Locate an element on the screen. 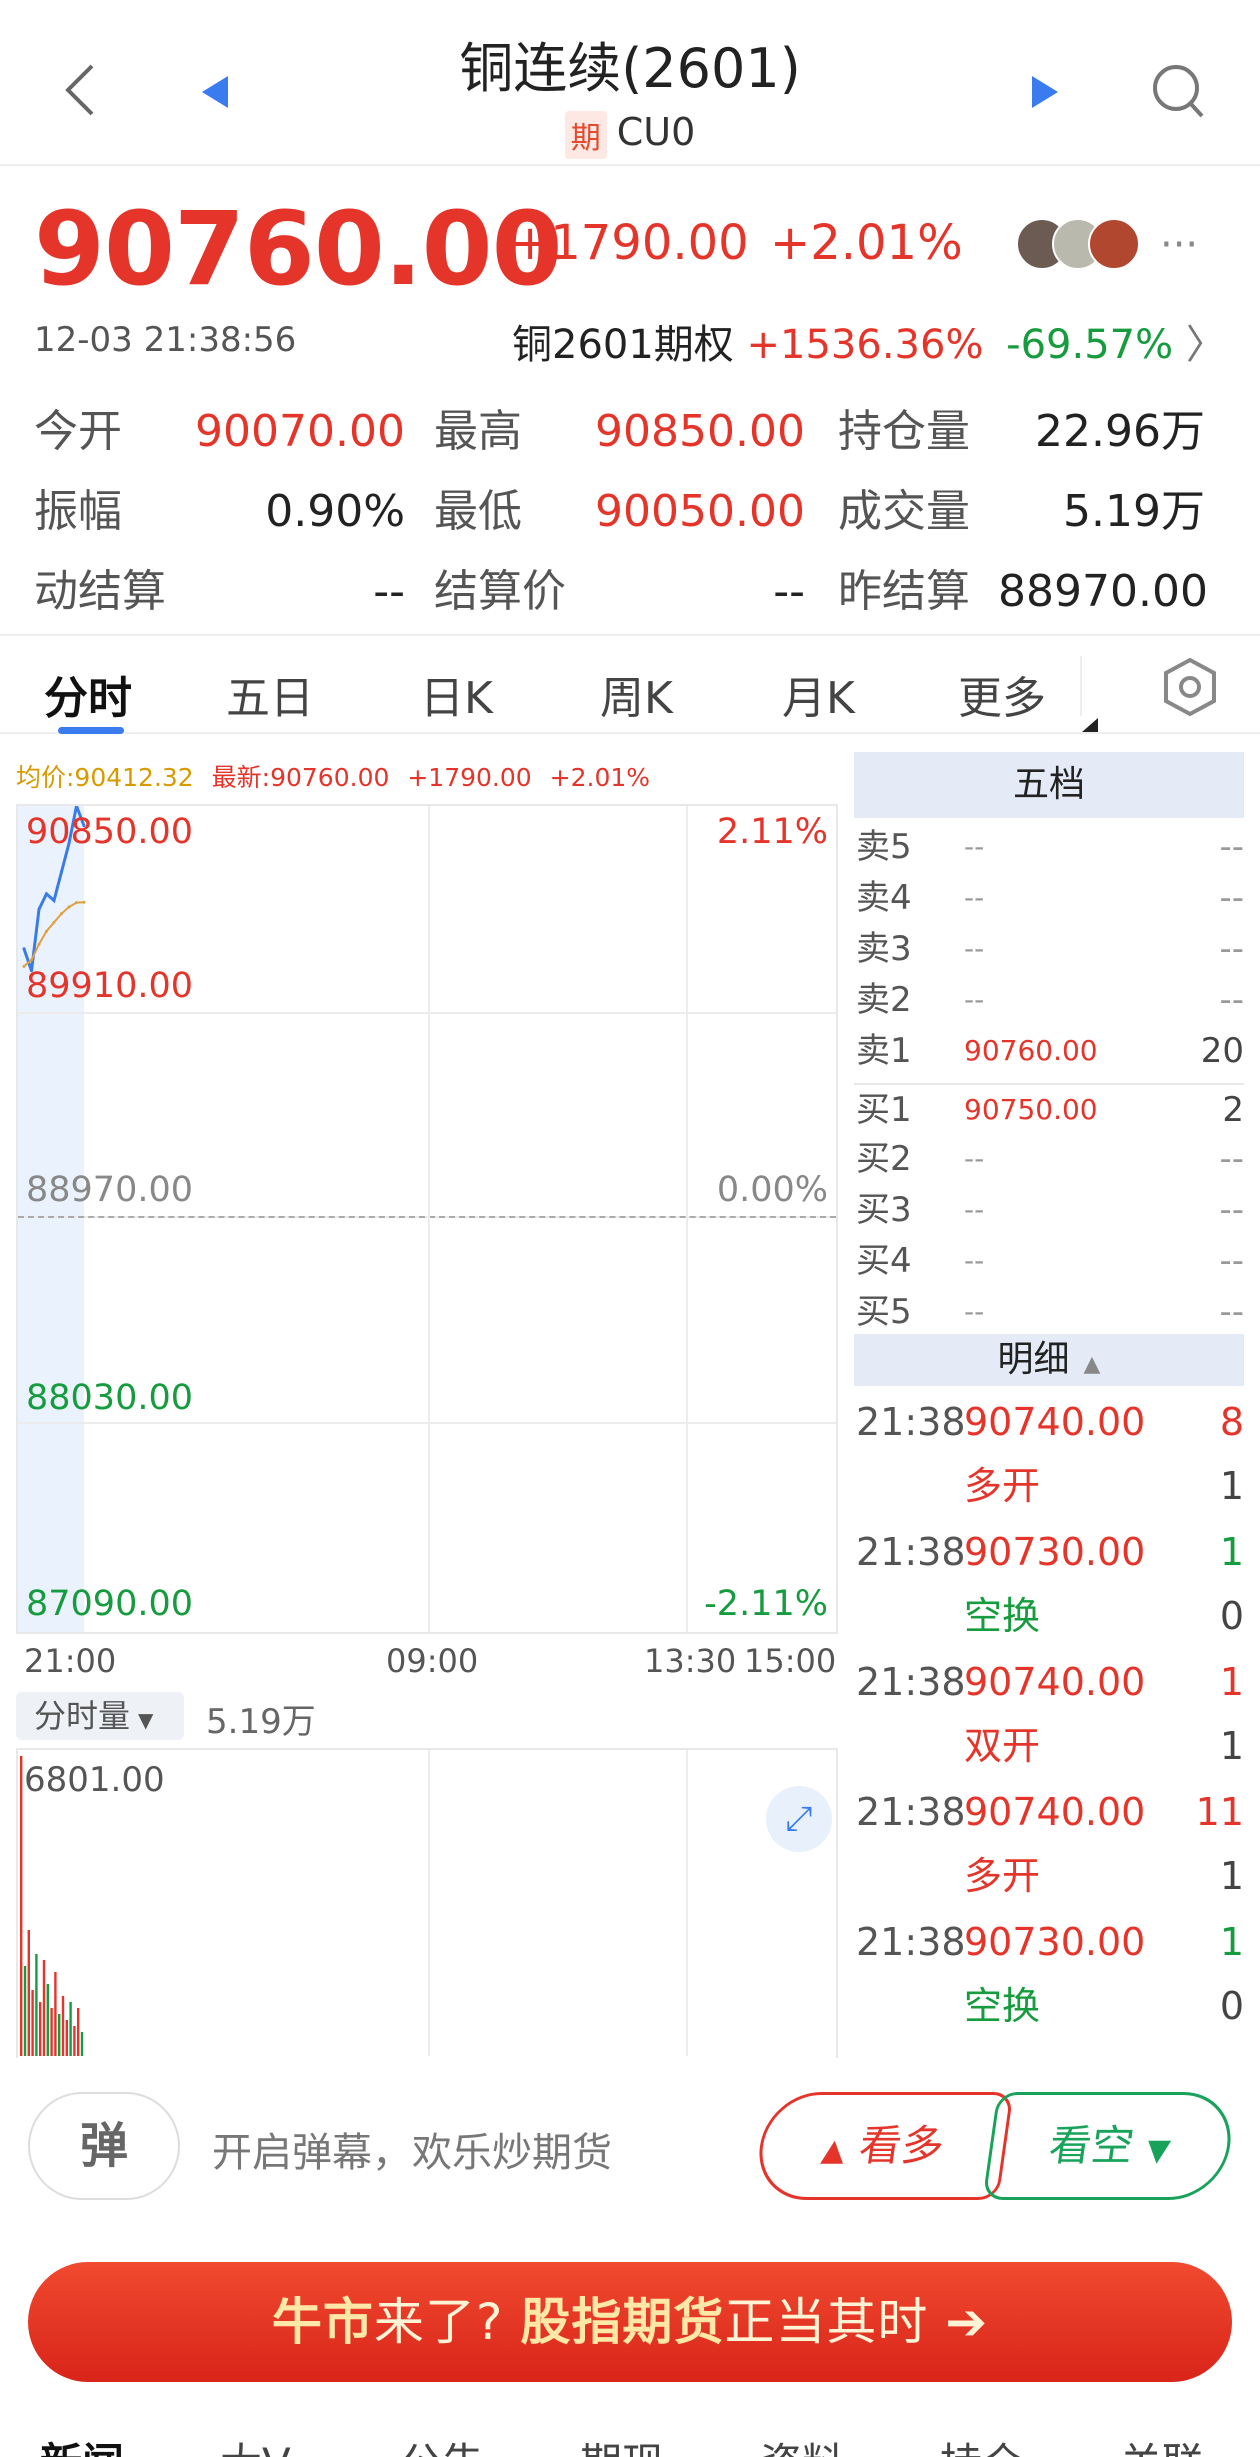 This screenshot has height=2457, width=1260. settings-hexagon-icon is located at coordinates (1190, 687).